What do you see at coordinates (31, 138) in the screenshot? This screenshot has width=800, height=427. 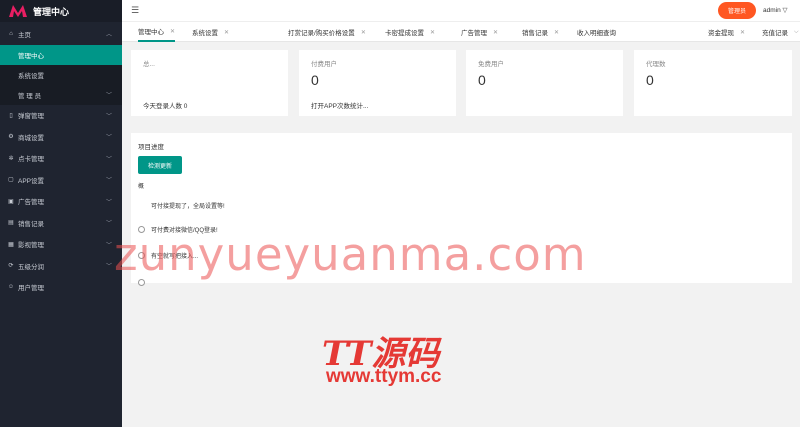 I see `sidebar-item-label: 商城设置` at bounding box center [31, 138].